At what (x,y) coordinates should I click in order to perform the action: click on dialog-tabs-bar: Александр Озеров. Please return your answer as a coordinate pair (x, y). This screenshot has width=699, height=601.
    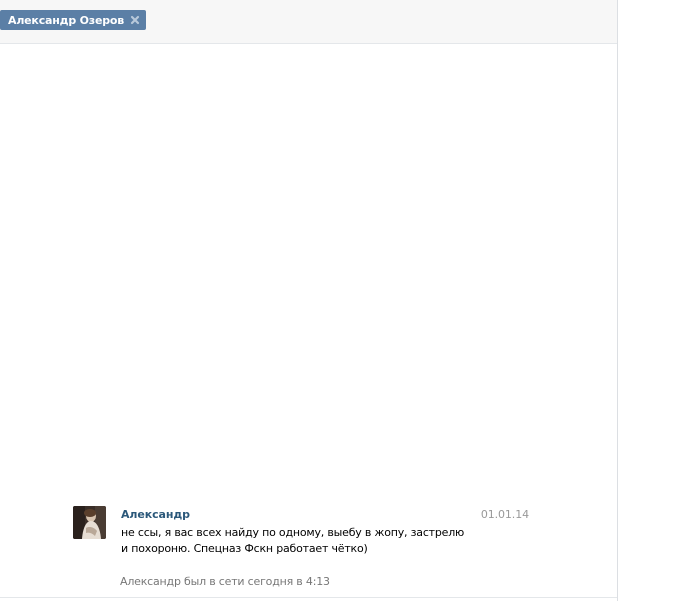
    Looking at the image, I should click on (308, 22).